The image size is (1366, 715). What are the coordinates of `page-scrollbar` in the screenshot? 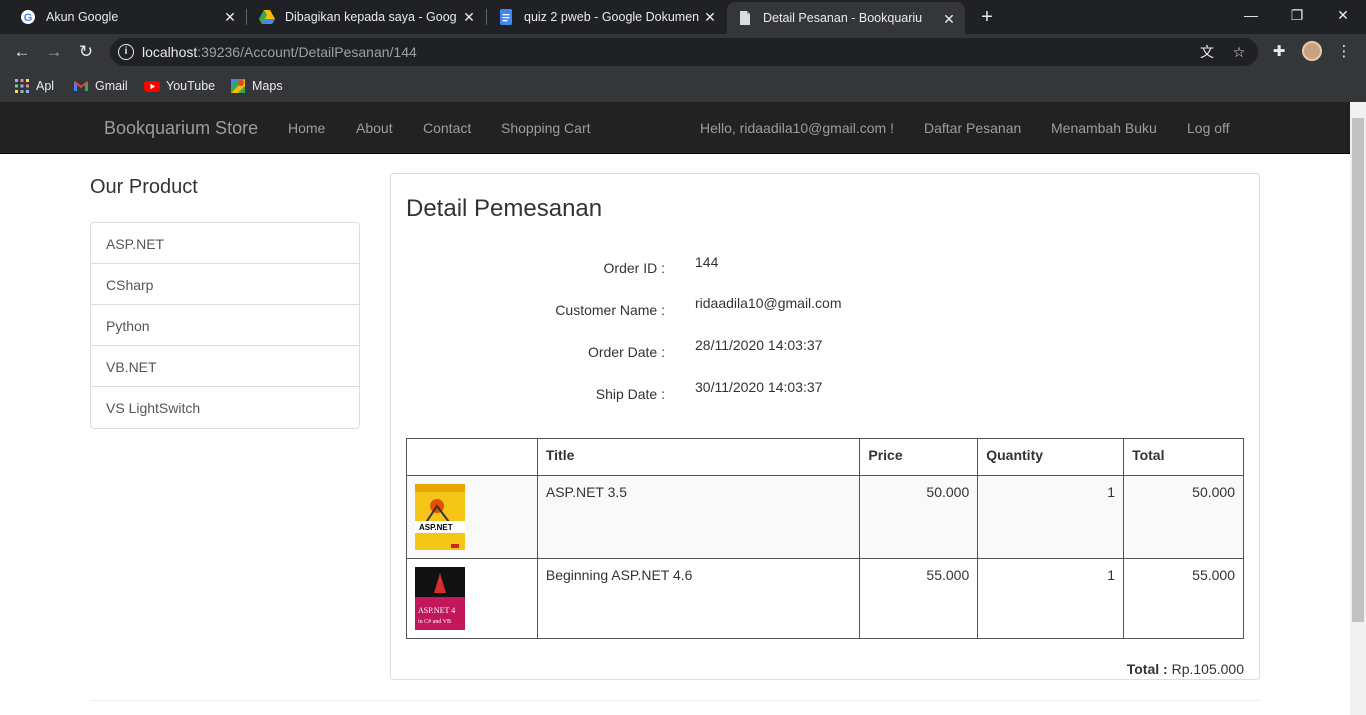 It's located at (1358, 408).